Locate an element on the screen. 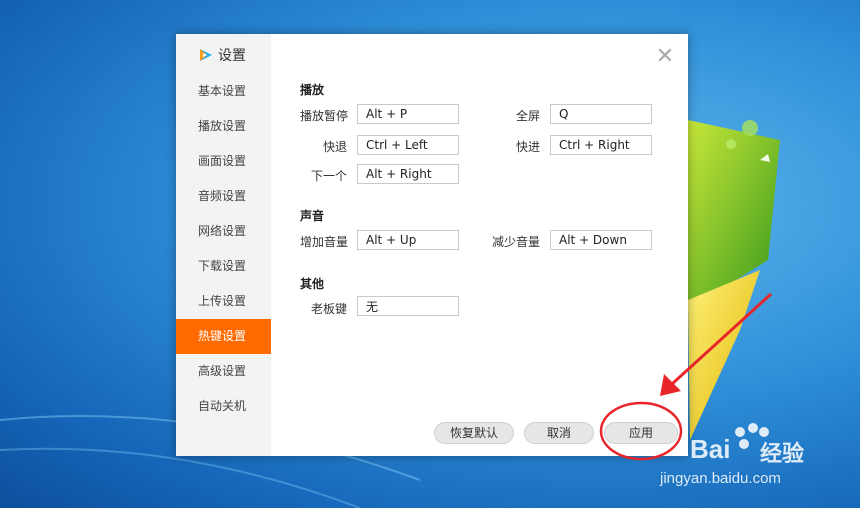  watermark-url: jingyan.baidu.com is located at coordinates (720, 478).